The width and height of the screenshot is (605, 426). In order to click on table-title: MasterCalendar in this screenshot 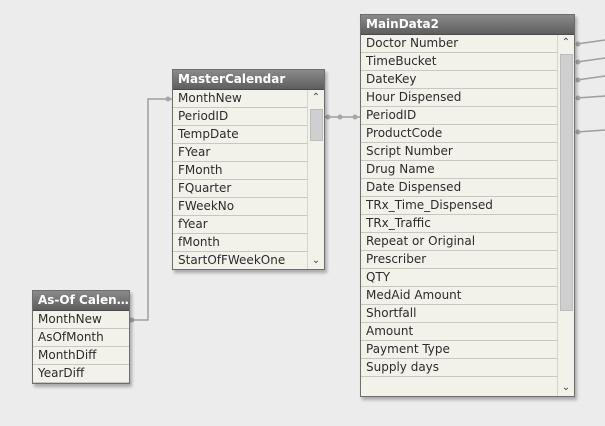, I will do `click(248, 80)`.